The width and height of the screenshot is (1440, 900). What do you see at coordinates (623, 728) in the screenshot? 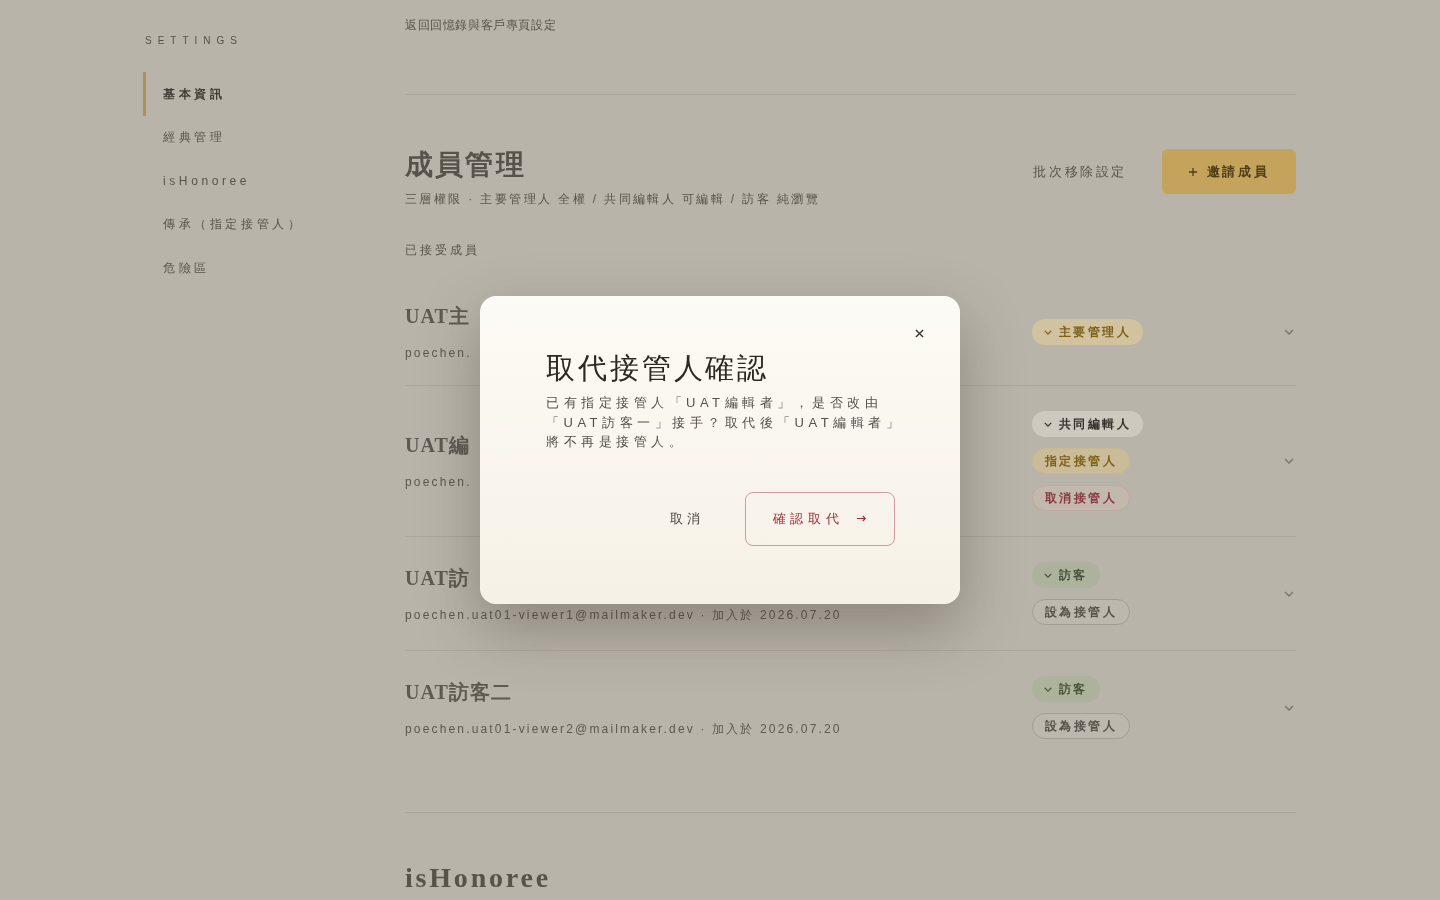
I see `member-detail: poechen.uat01-viewer2@mailmaker.dev · 加入於 2026.07.20` at bounding box center [623, 728].